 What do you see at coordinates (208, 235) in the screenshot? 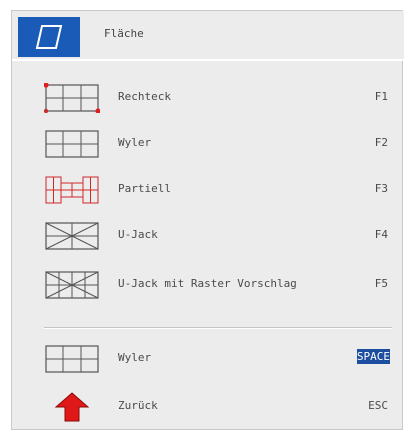
I see `menu-item-u-jack: U-Jack F4` at bounding box center [208, 235].